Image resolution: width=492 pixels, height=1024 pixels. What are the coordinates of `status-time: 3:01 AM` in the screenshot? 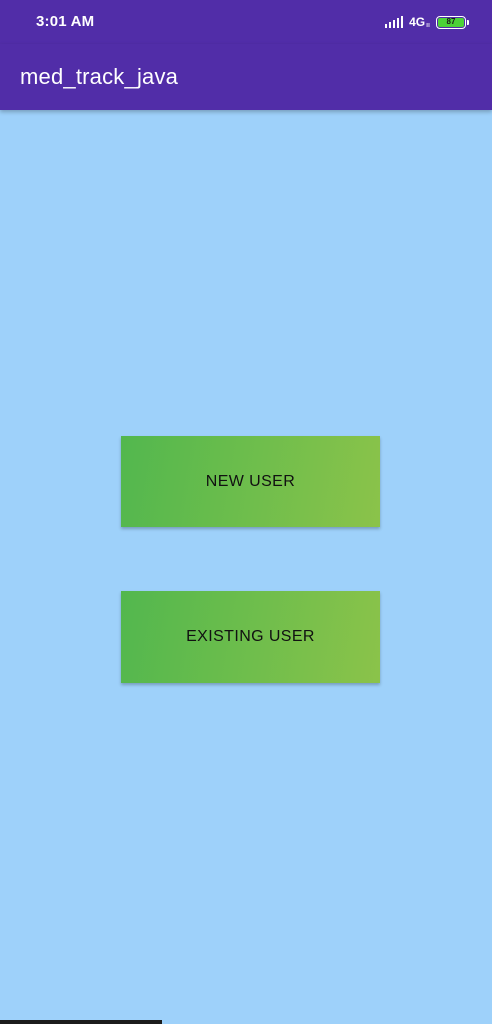 It's located at (65, 21).